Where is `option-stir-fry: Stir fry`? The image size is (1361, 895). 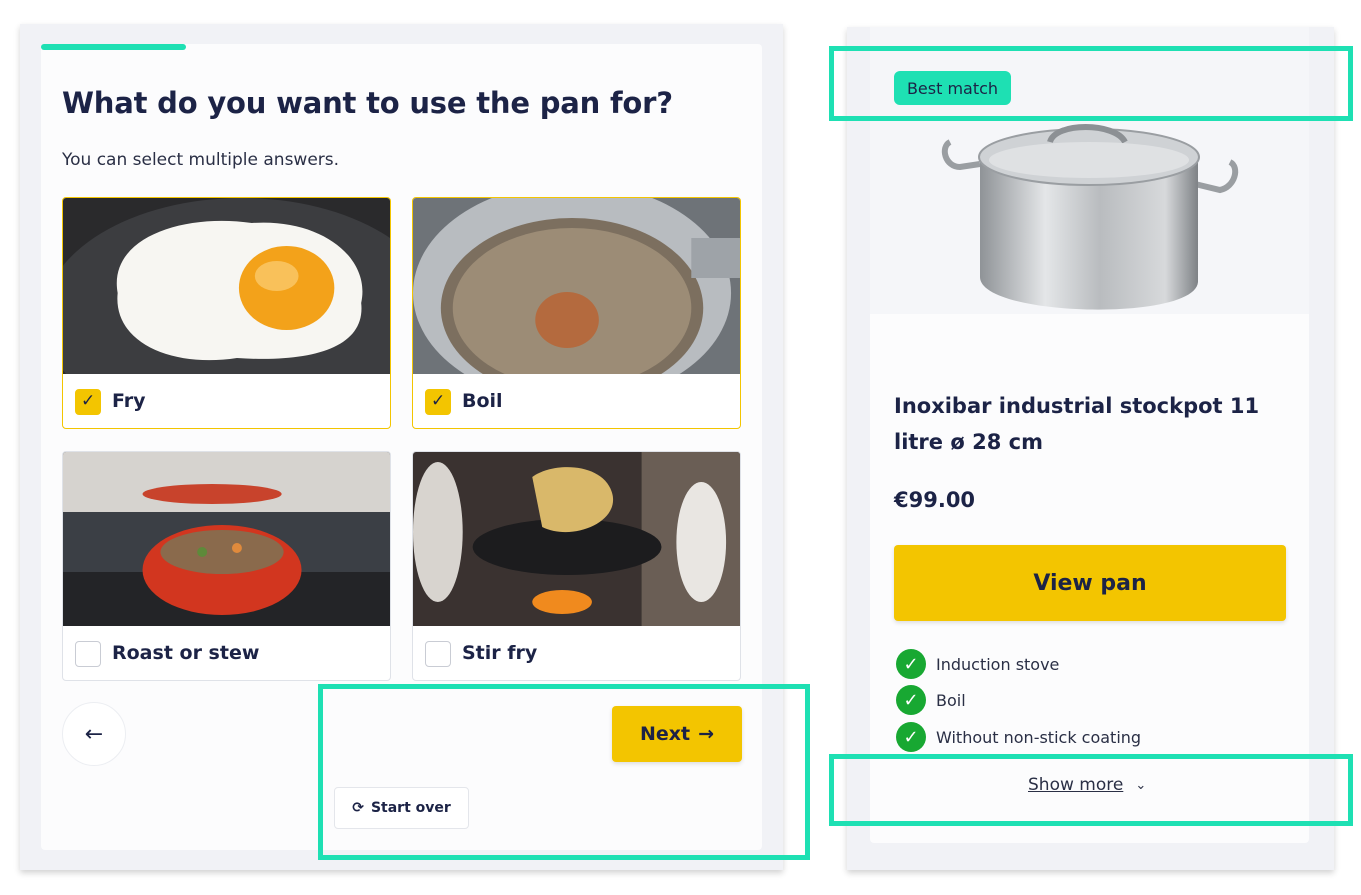
option-stir-fry: Stir fry is located at coordinates (576, 566).